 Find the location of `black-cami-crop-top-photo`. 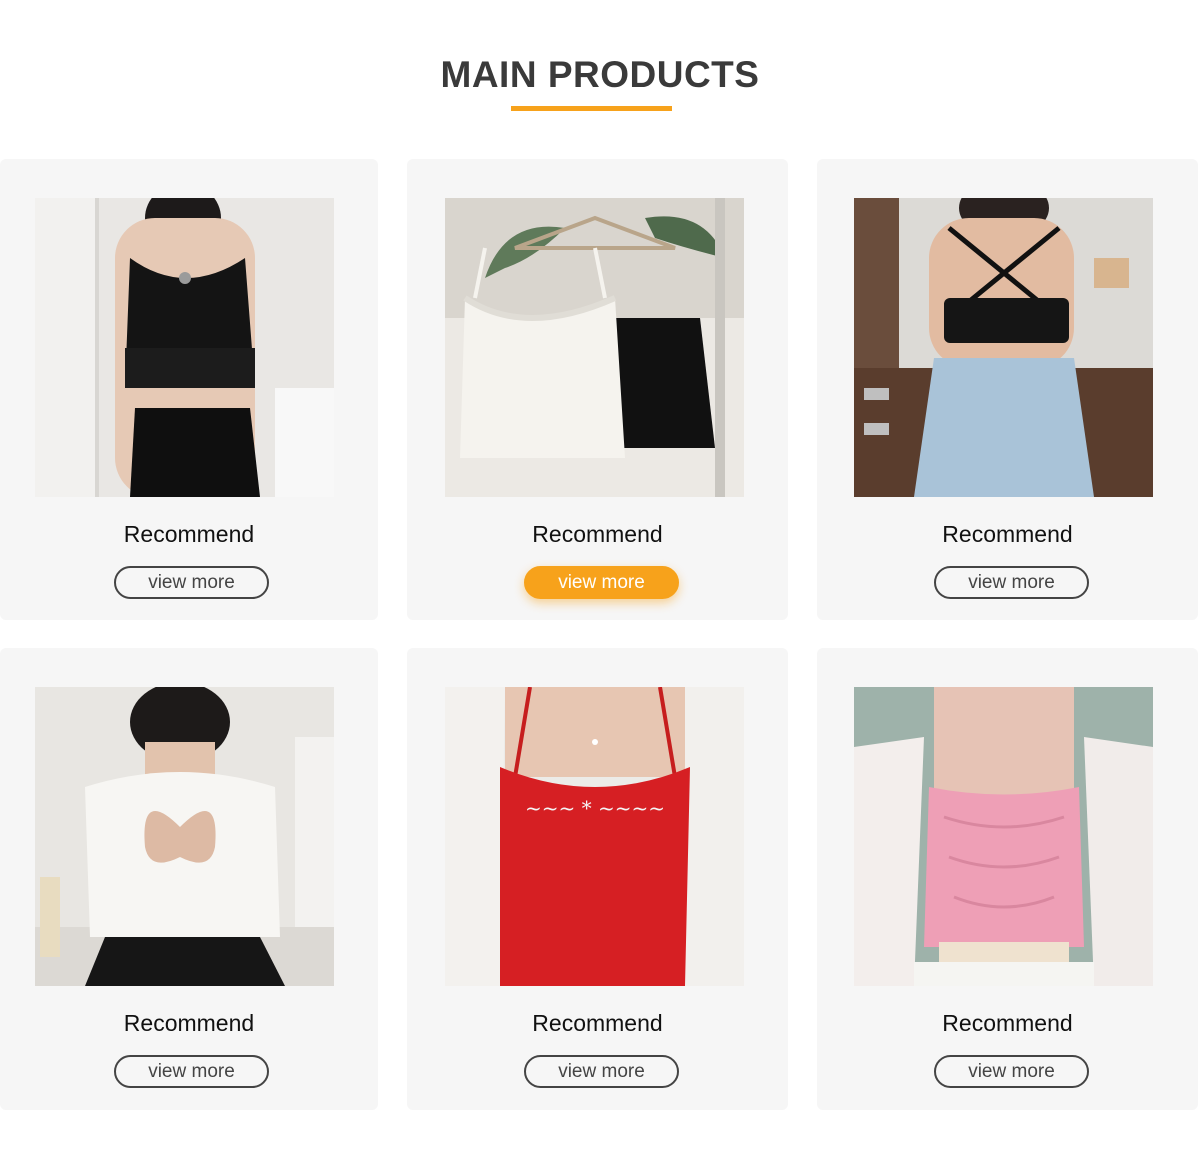

black-cami-crop-top-photo is located at coordinates (184, 347).